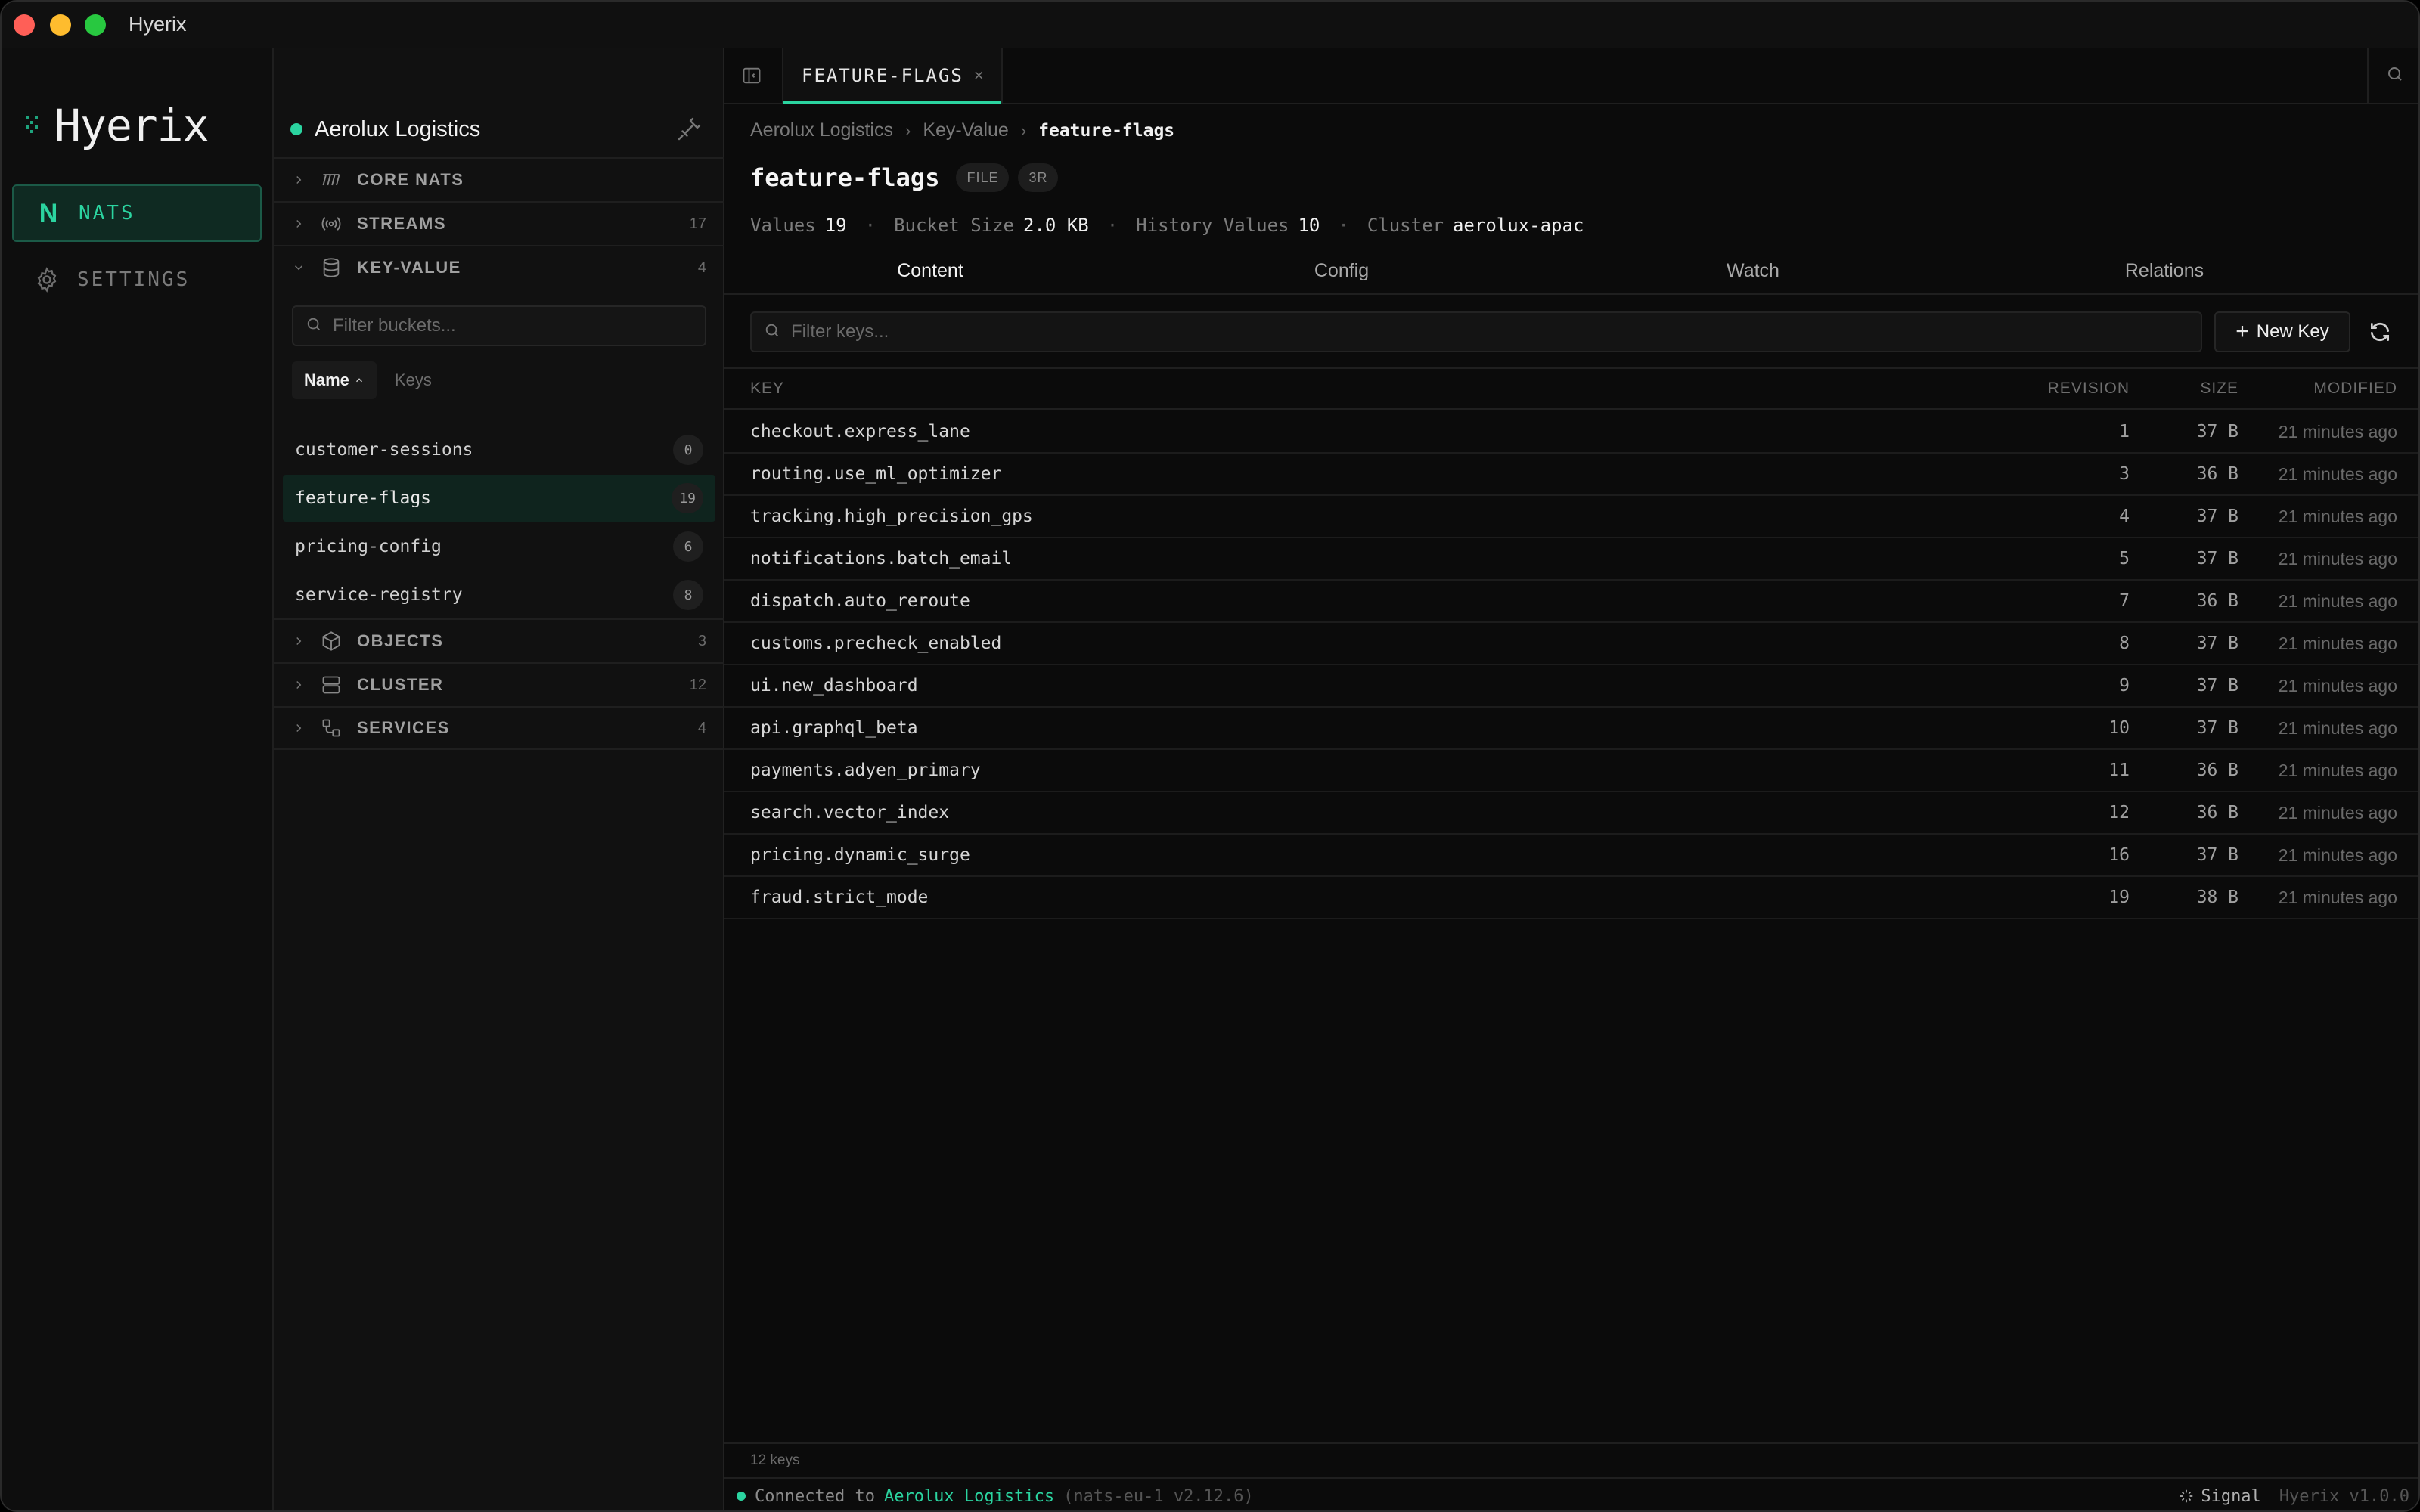 This screenshot has height=1512, width=2420. I want to click on section-cluster: CLUSTER 12, so click(499, 684).